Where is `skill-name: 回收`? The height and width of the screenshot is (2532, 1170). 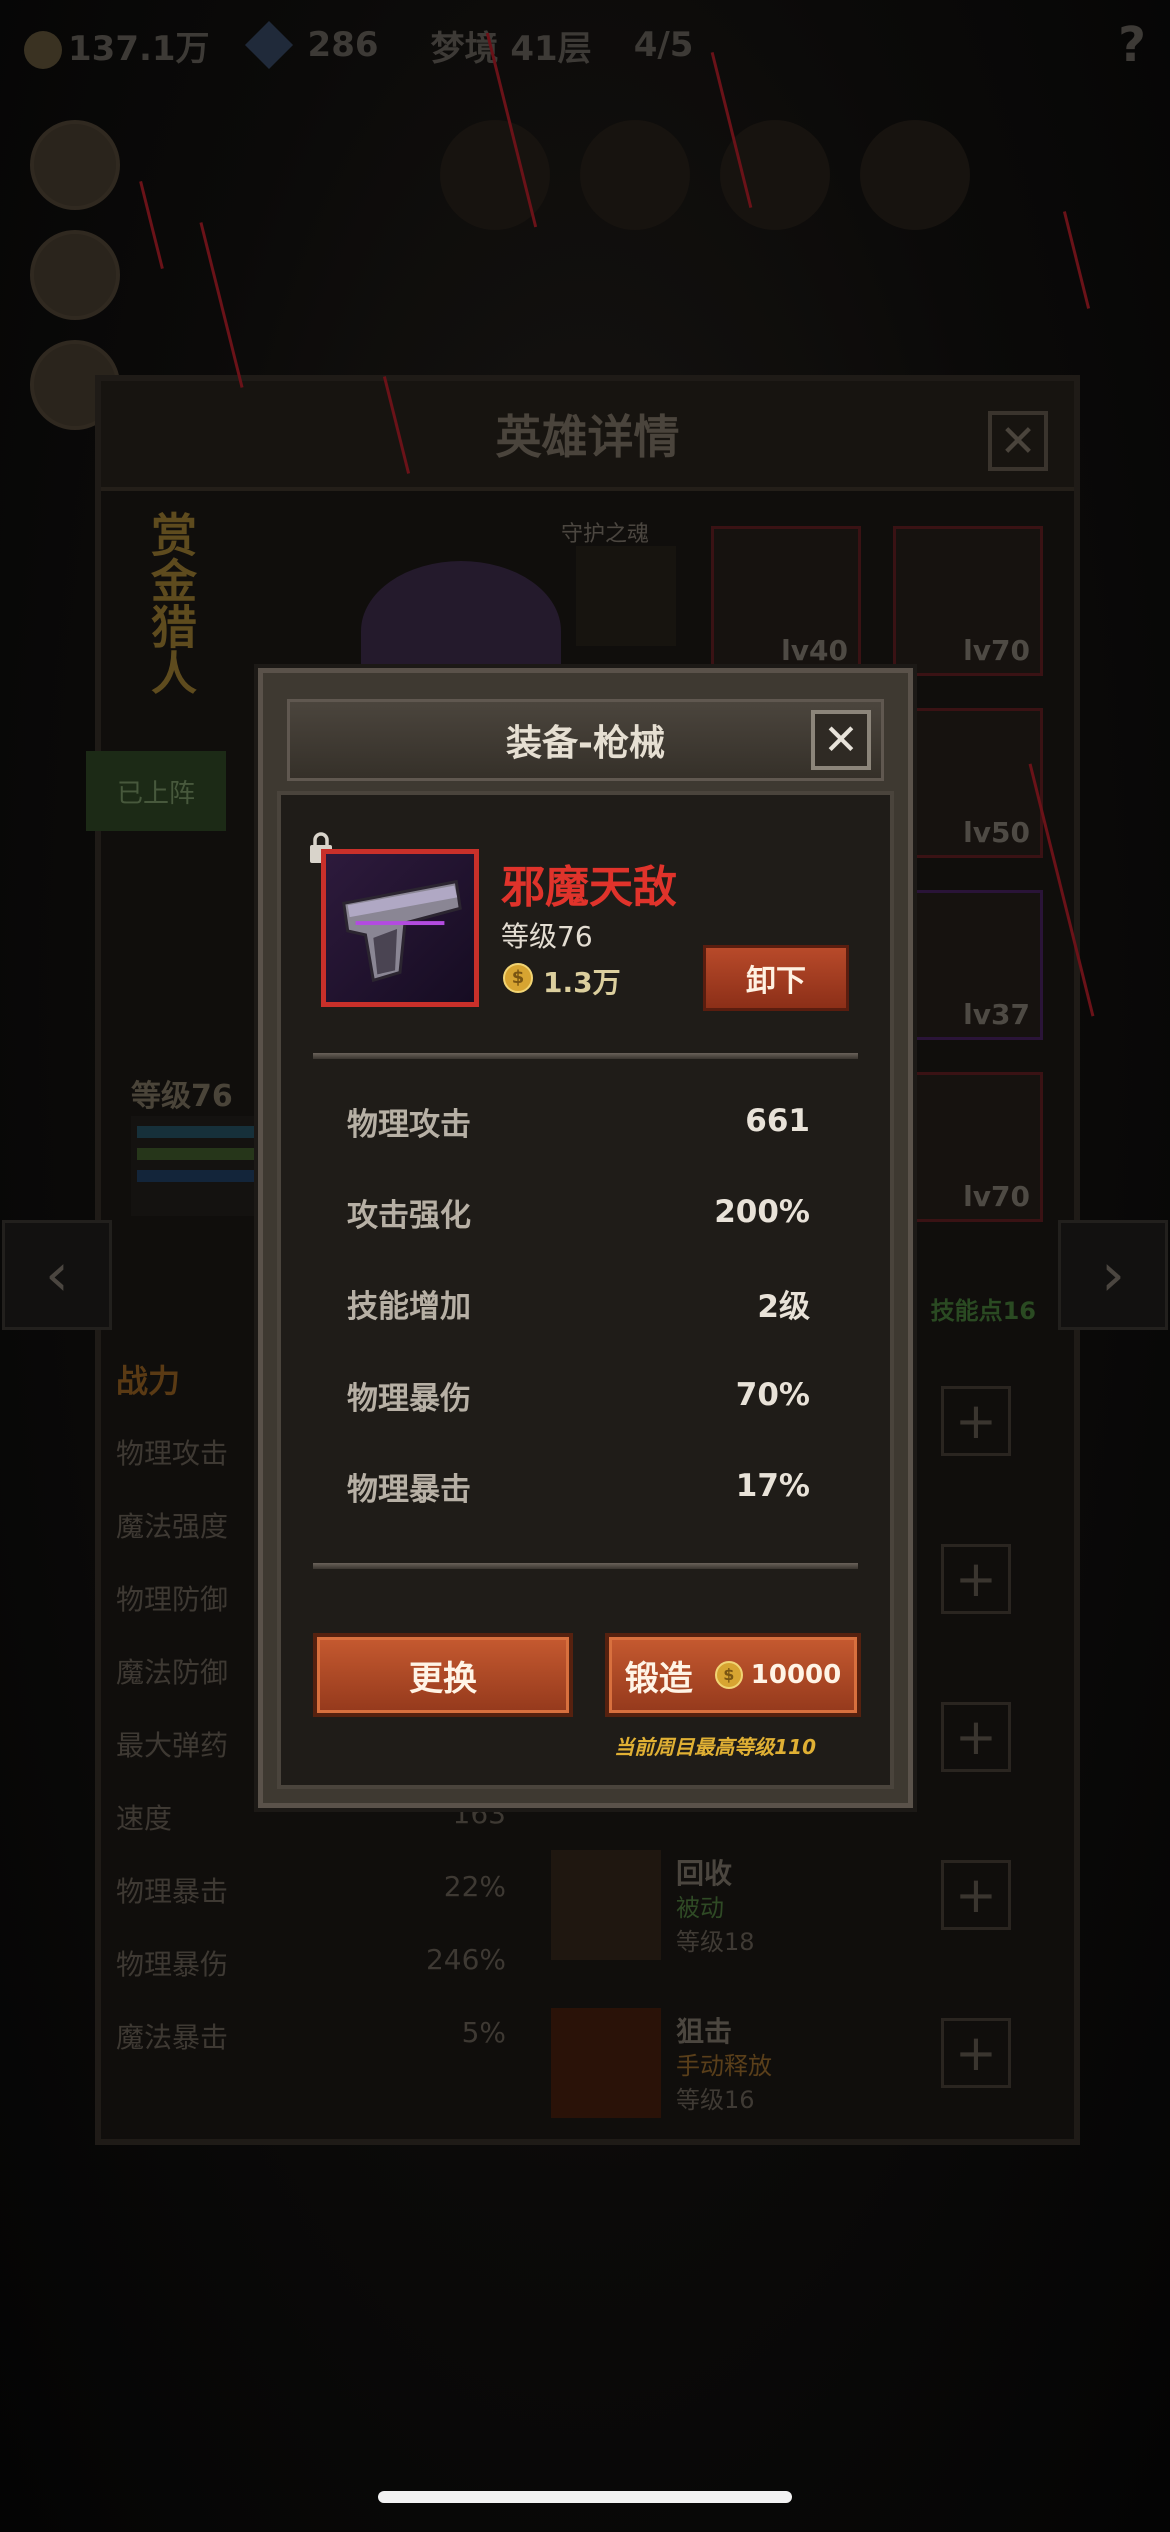 skill-name: 回收 is located at coordinates (704, 1873).